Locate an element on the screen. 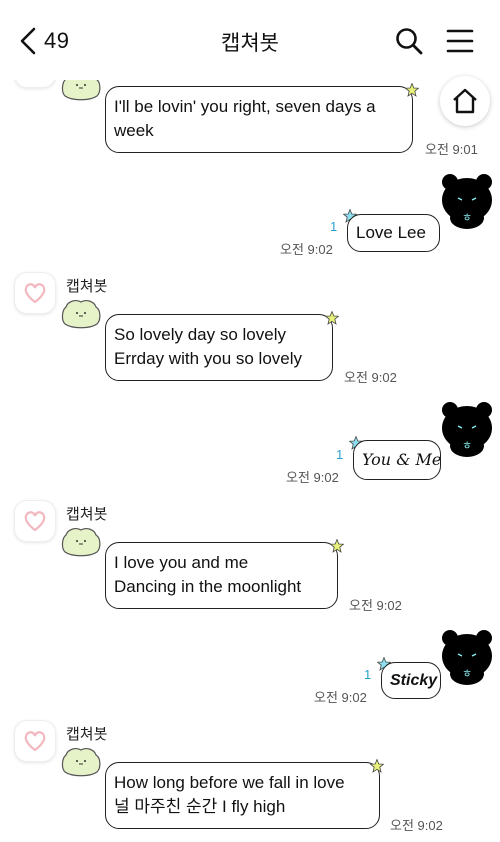 This screenshot has height=842, width=500. search-icon is located at coordinates (409, 41).